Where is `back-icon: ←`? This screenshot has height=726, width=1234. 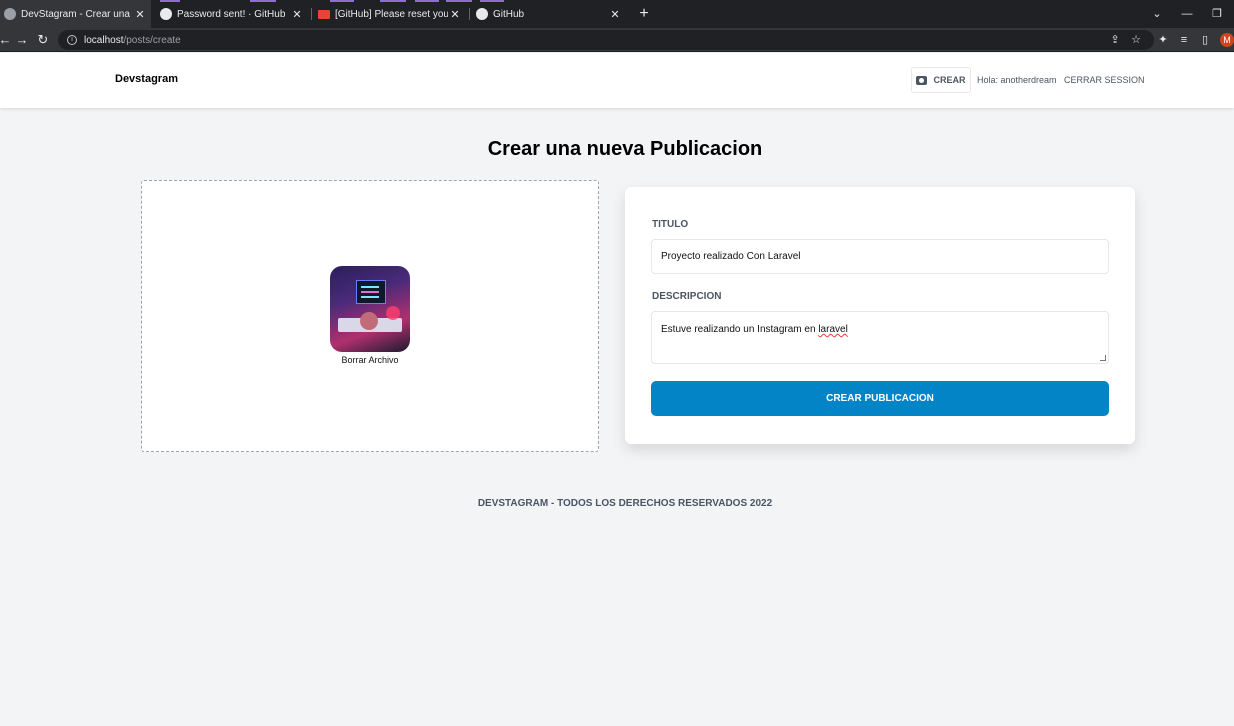
back-icon: ← is located at coordinates (7, 40).